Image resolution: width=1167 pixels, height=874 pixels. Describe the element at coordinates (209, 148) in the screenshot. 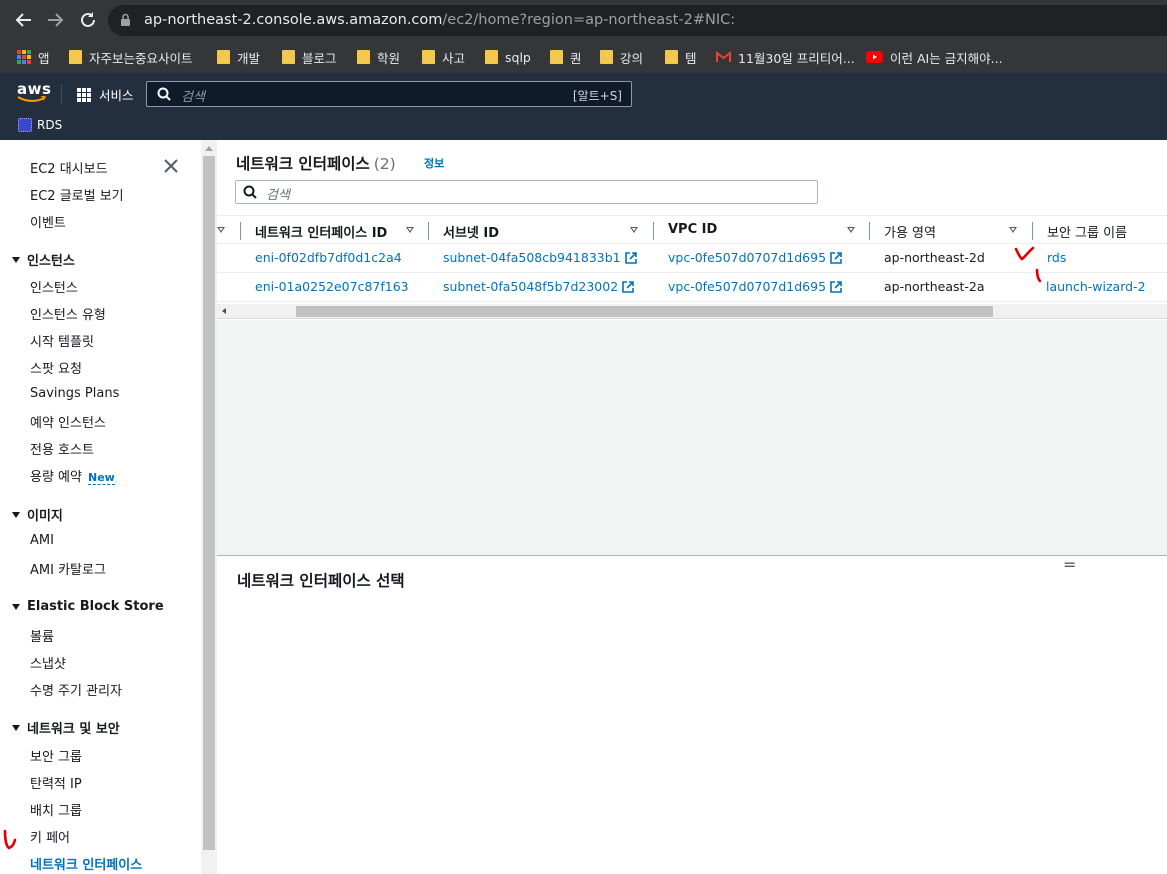

I see `scroll-up-icon` at that location.